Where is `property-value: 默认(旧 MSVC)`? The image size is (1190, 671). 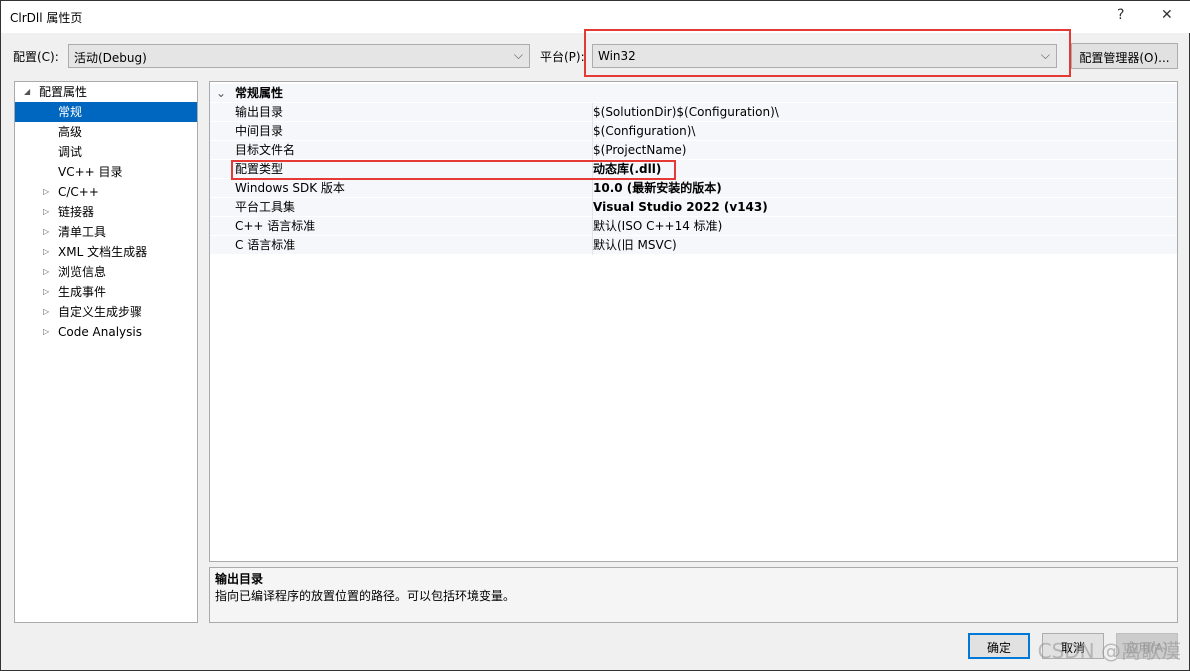 property-value: 默认(旧 MSVC) is located at coordinates (634, 245).